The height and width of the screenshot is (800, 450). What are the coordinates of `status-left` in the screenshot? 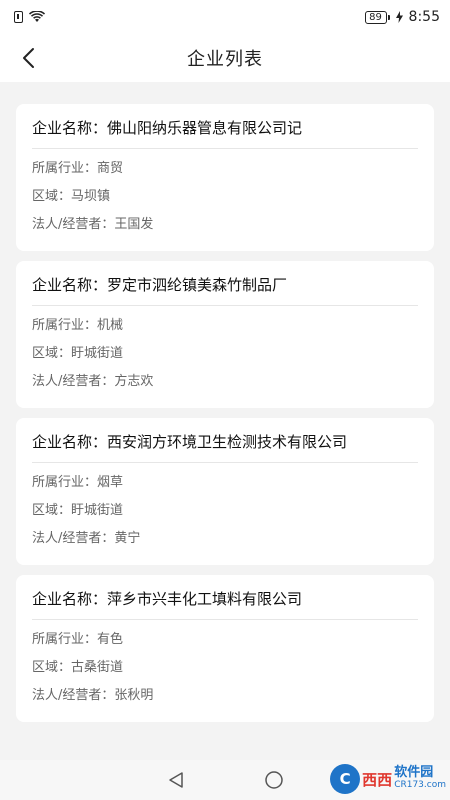 It's located at (29, 17).